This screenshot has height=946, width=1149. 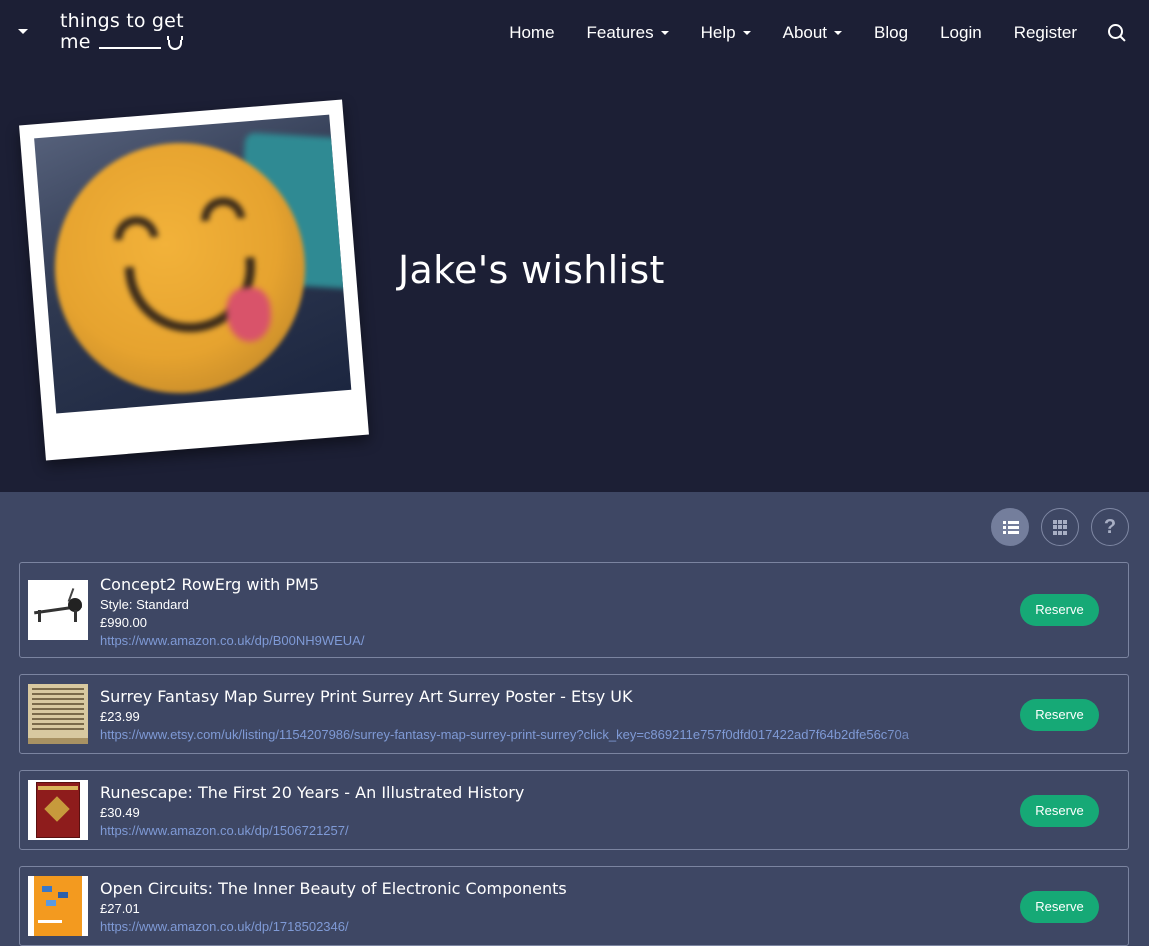 I want to click on nav-features-label: Features, so click(x=620, y=32).